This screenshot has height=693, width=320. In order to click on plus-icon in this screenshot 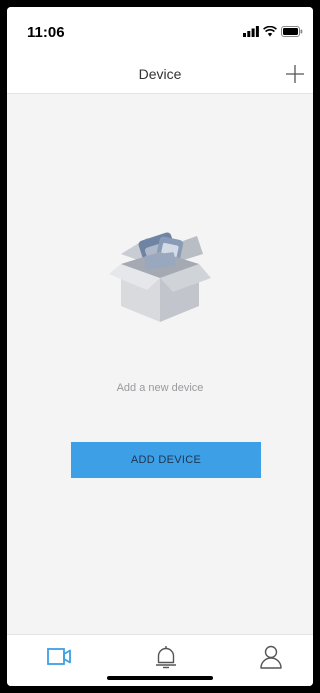, I will do `click(295, 74)`.